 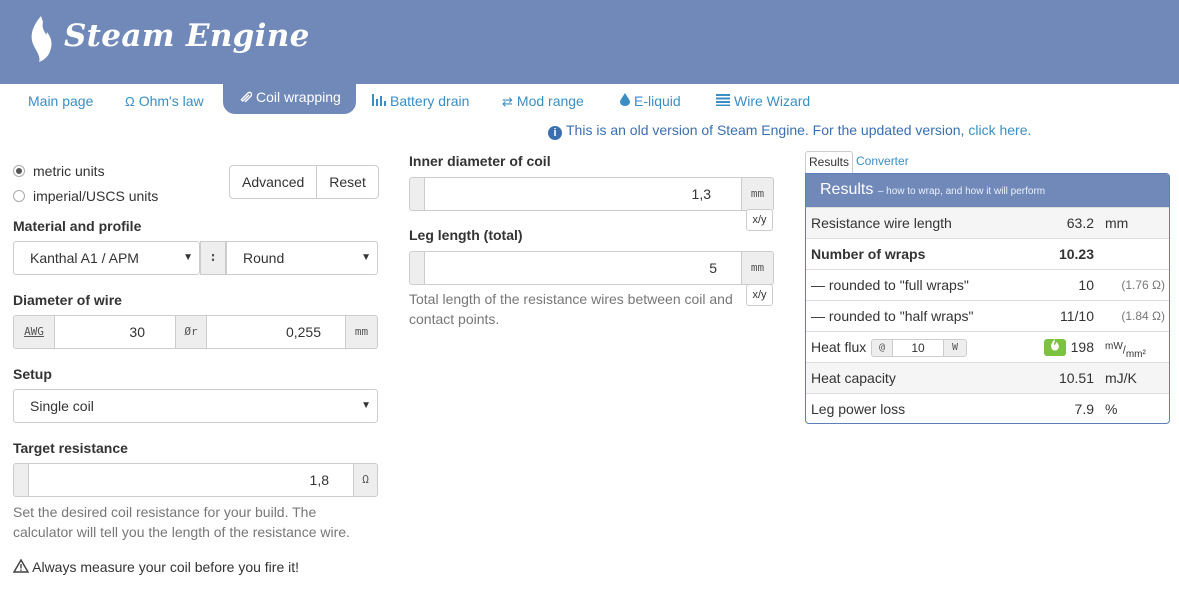 I want to click on result-label: Resistance wire length, so click(x=881, y=223).